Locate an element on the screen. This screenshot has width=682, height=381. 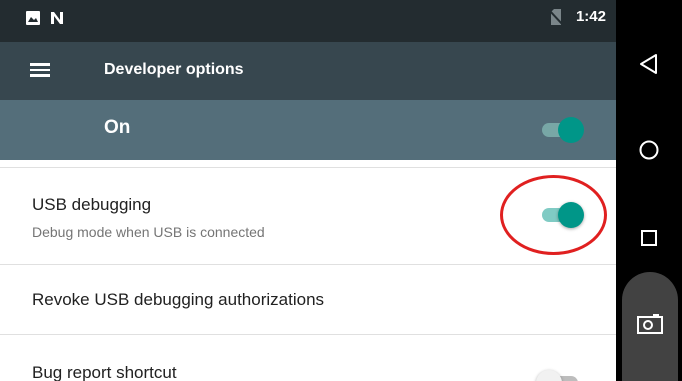
back-icon is located at coordinates (649, 64).